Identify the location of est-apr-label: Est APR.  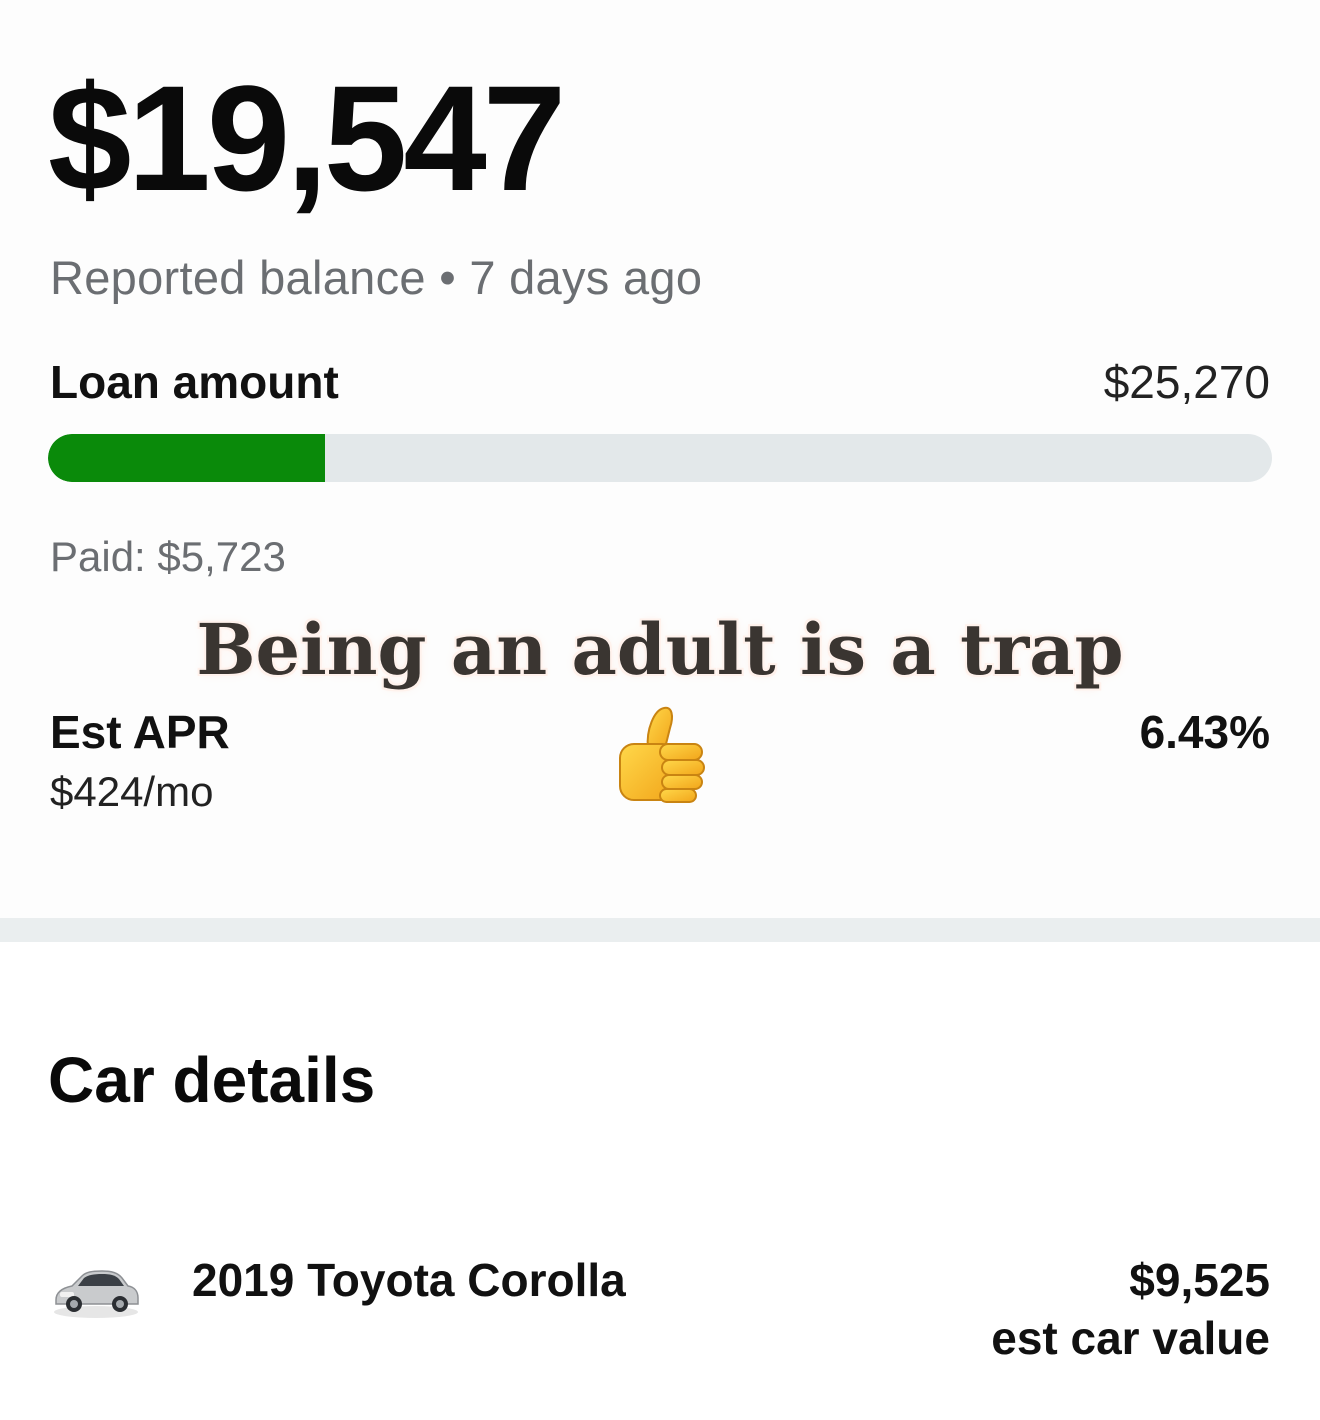
(140, 732).